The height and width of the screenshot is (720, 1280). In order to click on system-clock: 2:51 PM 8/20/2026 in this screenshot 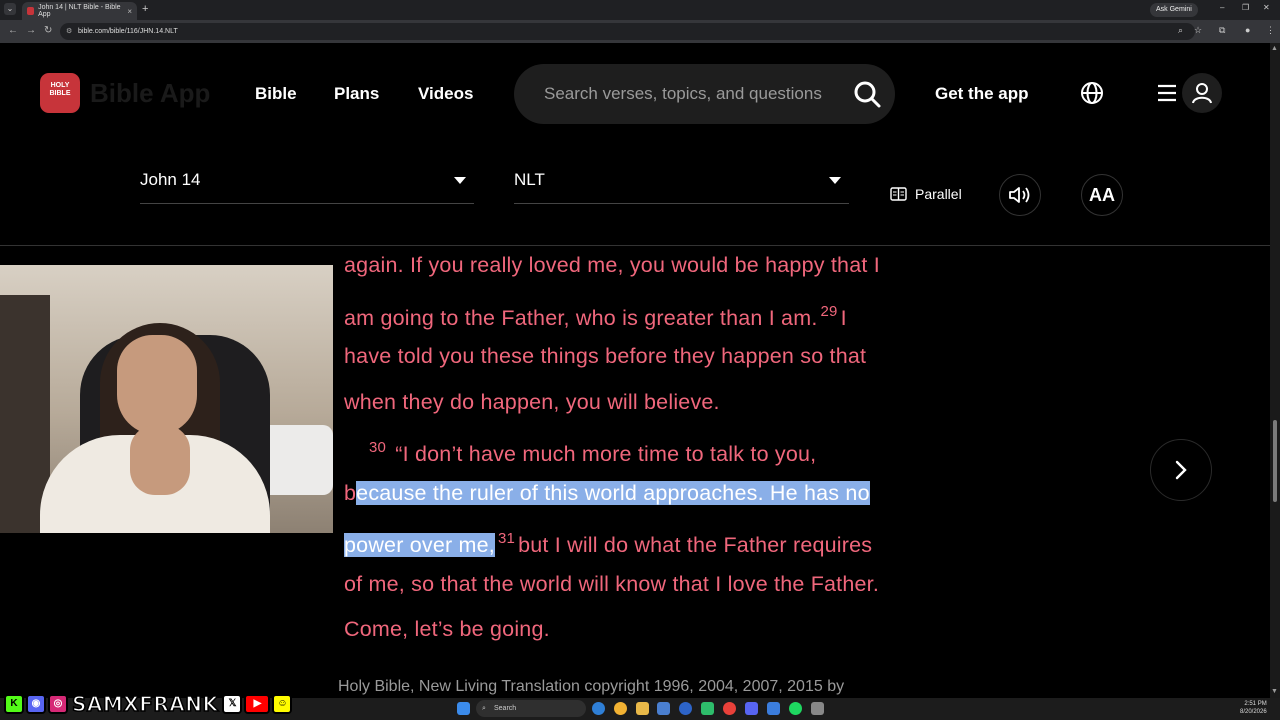, I will do `click(1253, 708)`.